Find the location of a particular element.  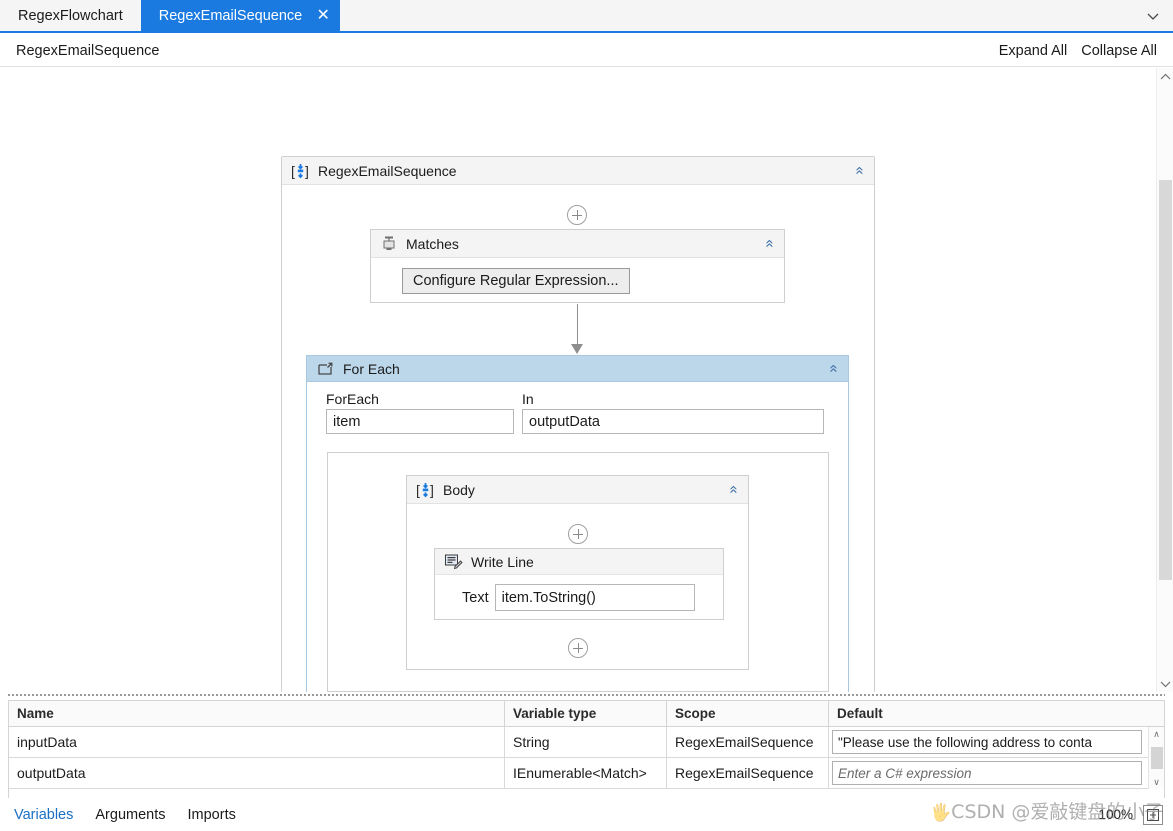

scroll-down-icon is located at coordinates (1165, 683).